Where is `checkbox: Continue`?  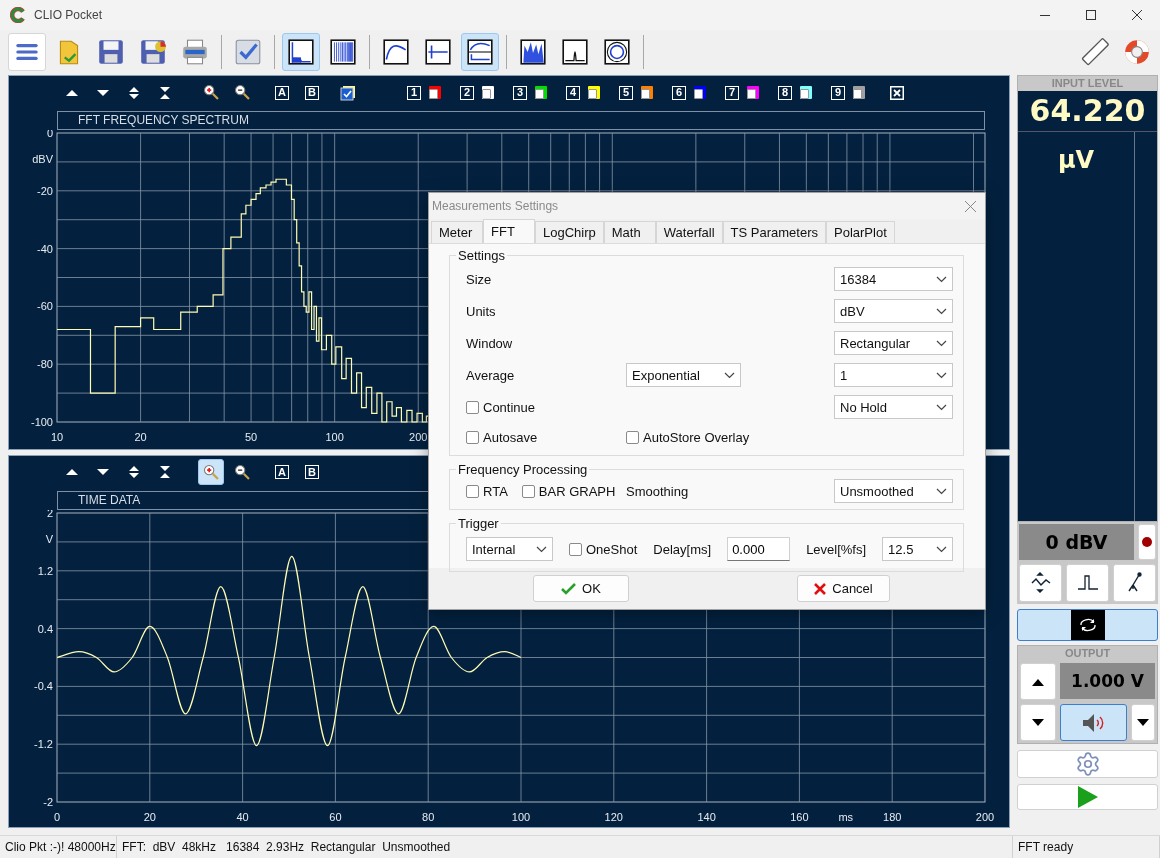
checkbox: Continue is located at coordinates (501, 407).